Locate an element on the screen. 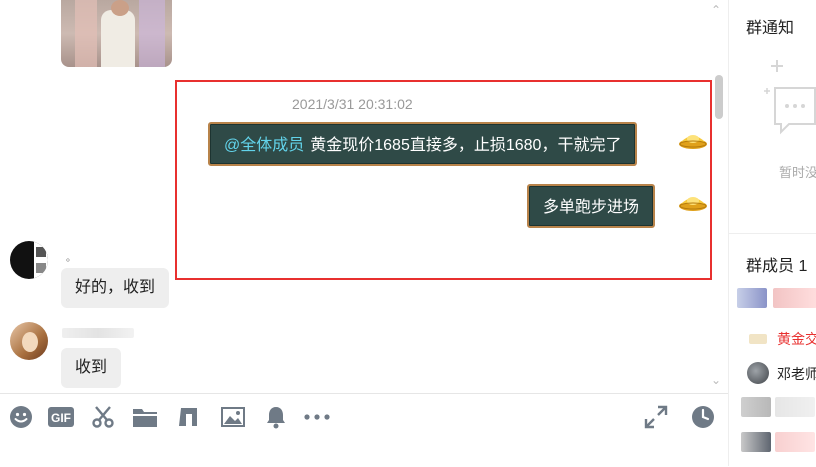 This screenshot has width=816, height=467. message-timestamp: 2021/3/31 20:31:02 is located at coordinates (352, 104).